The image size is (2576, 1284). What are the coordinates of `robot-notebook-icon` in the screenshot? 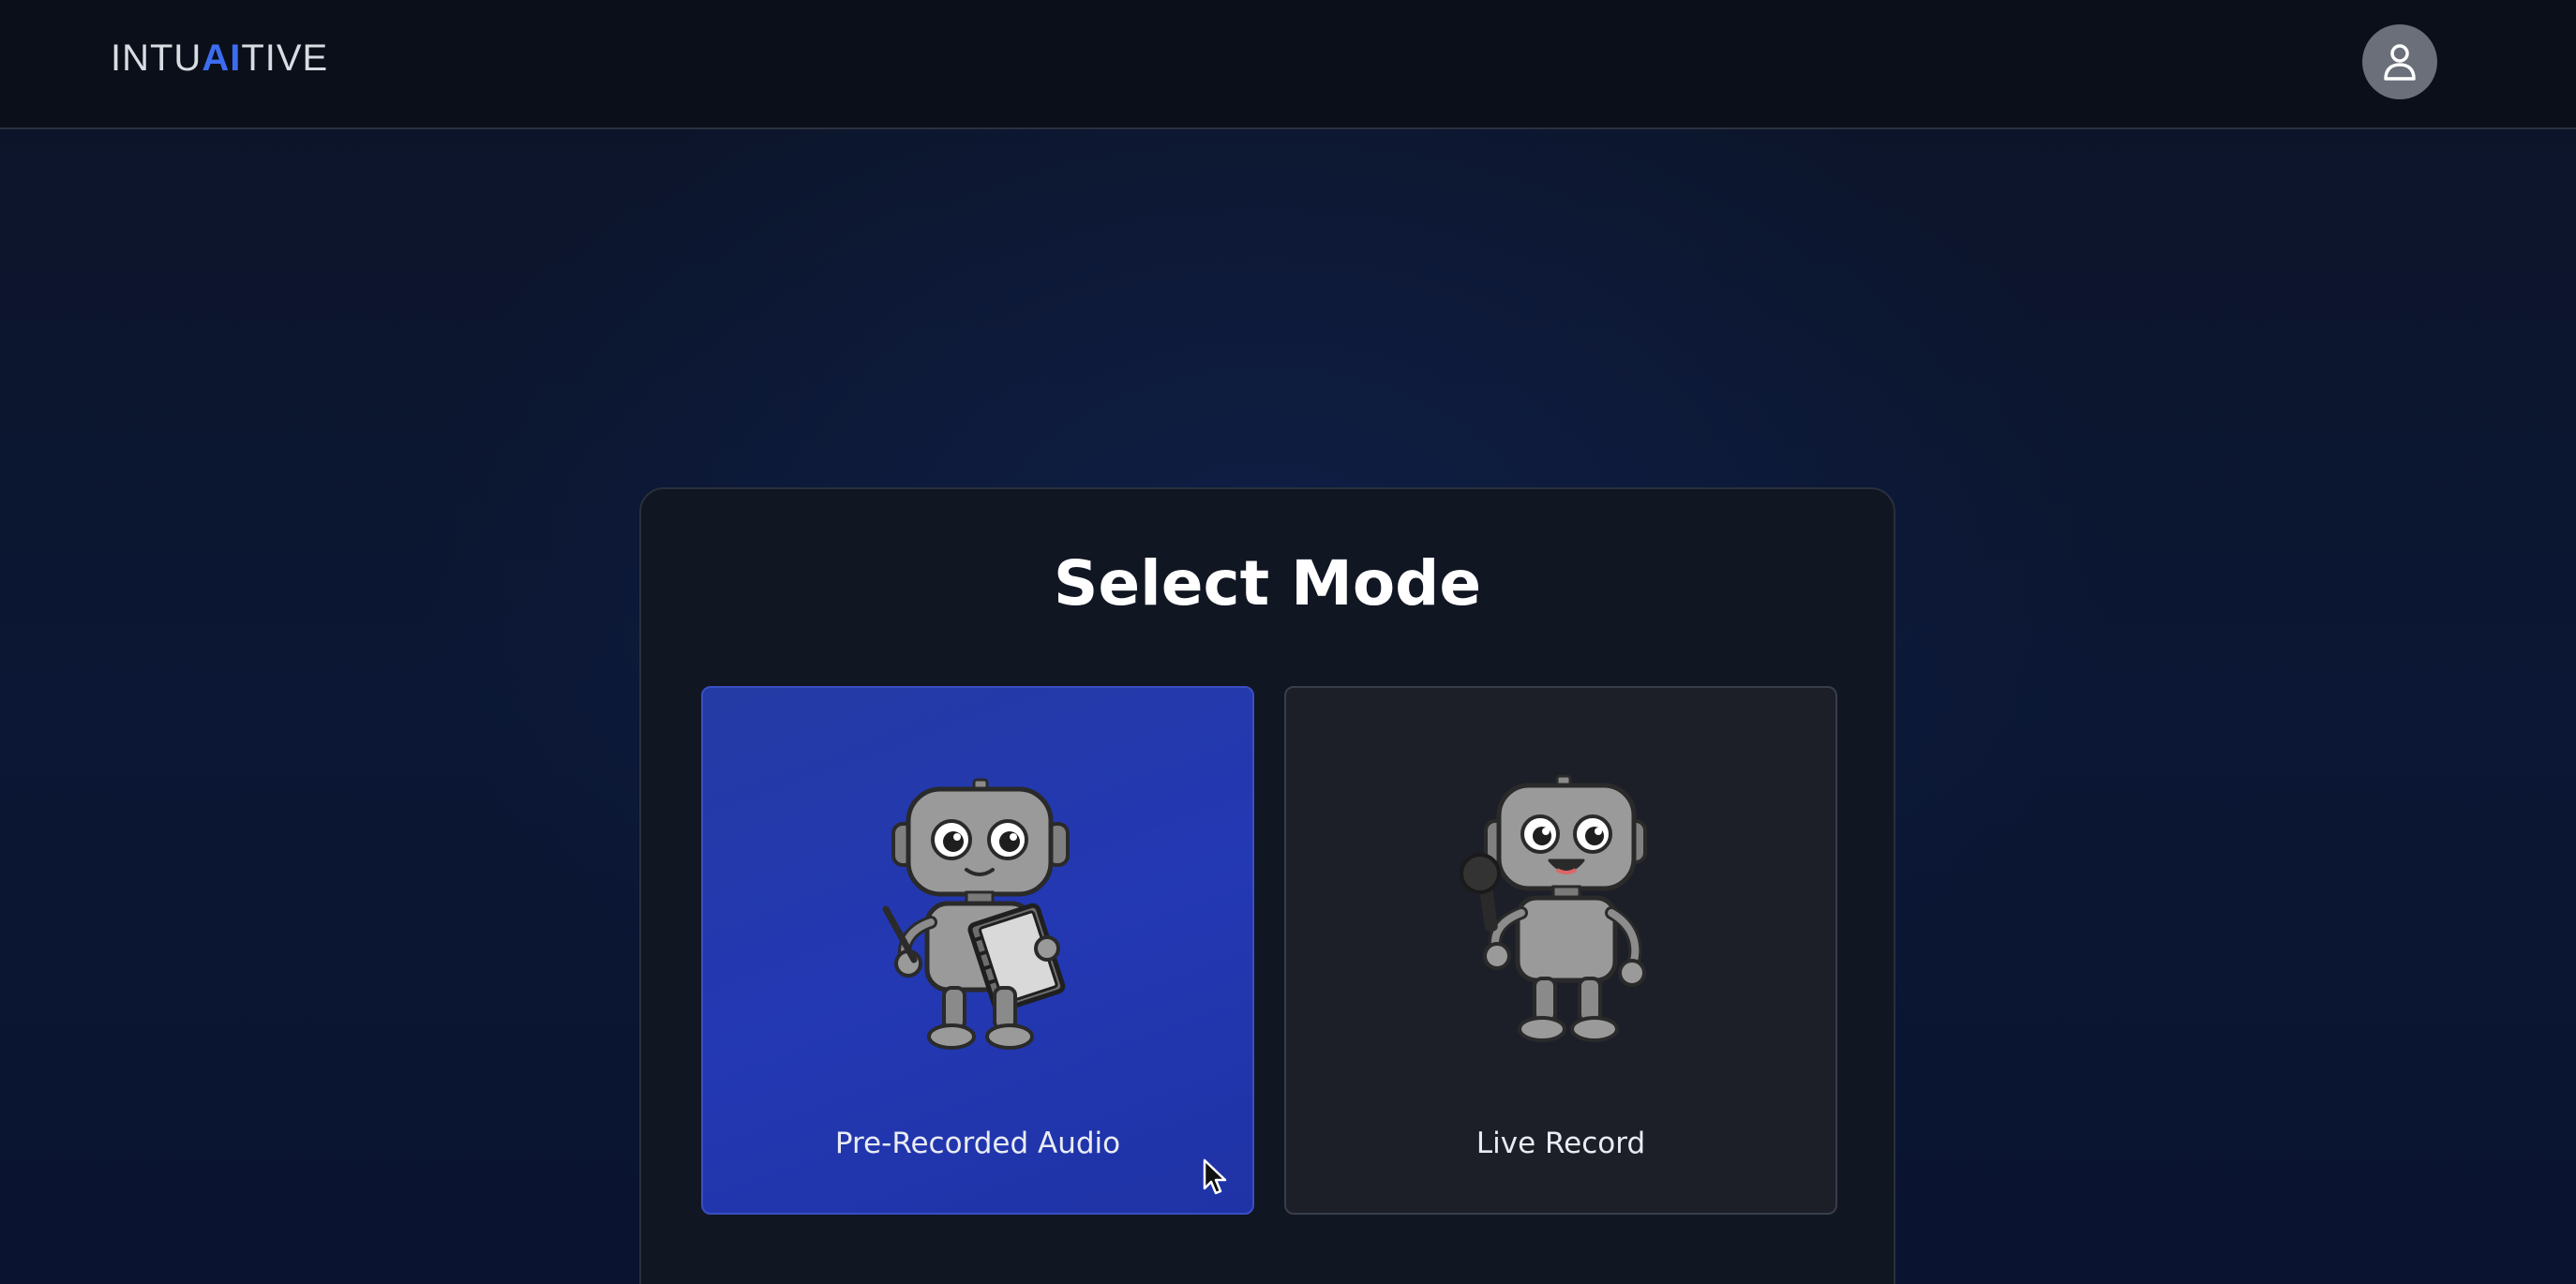 It's located at (976, 914).